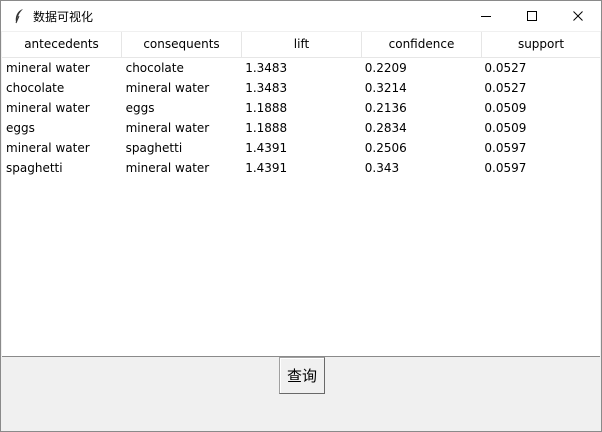 Image resolution: width=602 pixels, height=432 pixels. I want to click on cell-confidence: 0.343, so click(382, 168).